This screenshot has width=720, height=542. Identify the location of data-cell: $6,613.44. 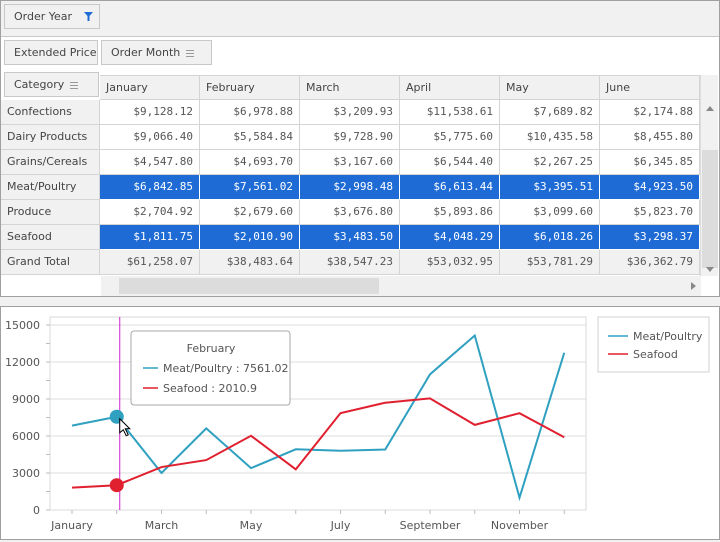
(450, 187).